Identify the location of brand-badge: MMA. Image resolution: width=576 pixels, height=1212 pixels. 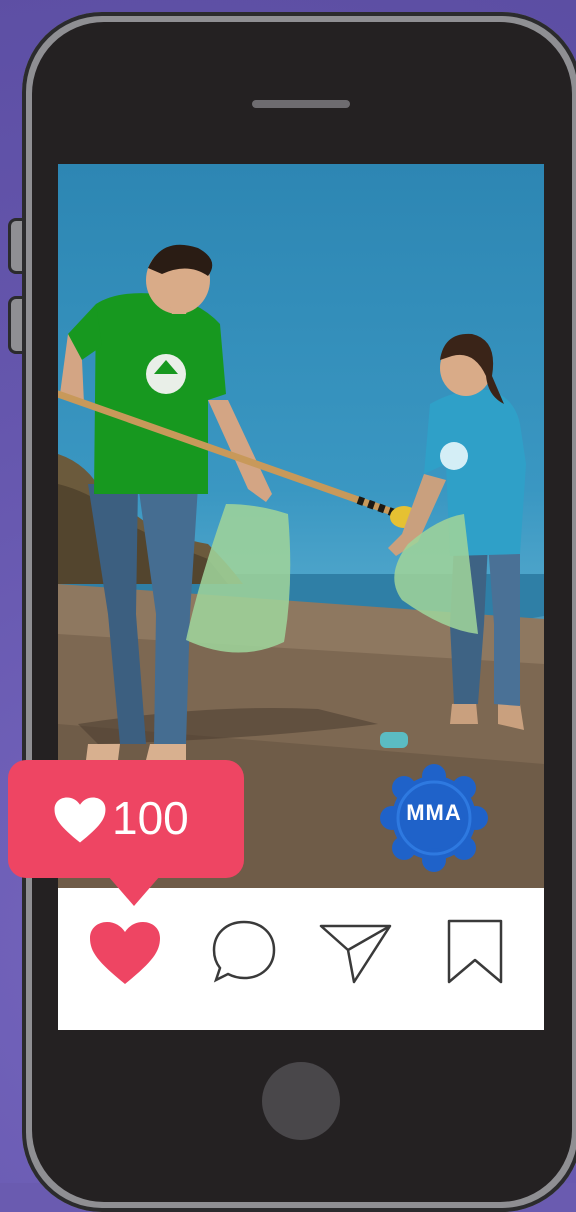
(434, 818).